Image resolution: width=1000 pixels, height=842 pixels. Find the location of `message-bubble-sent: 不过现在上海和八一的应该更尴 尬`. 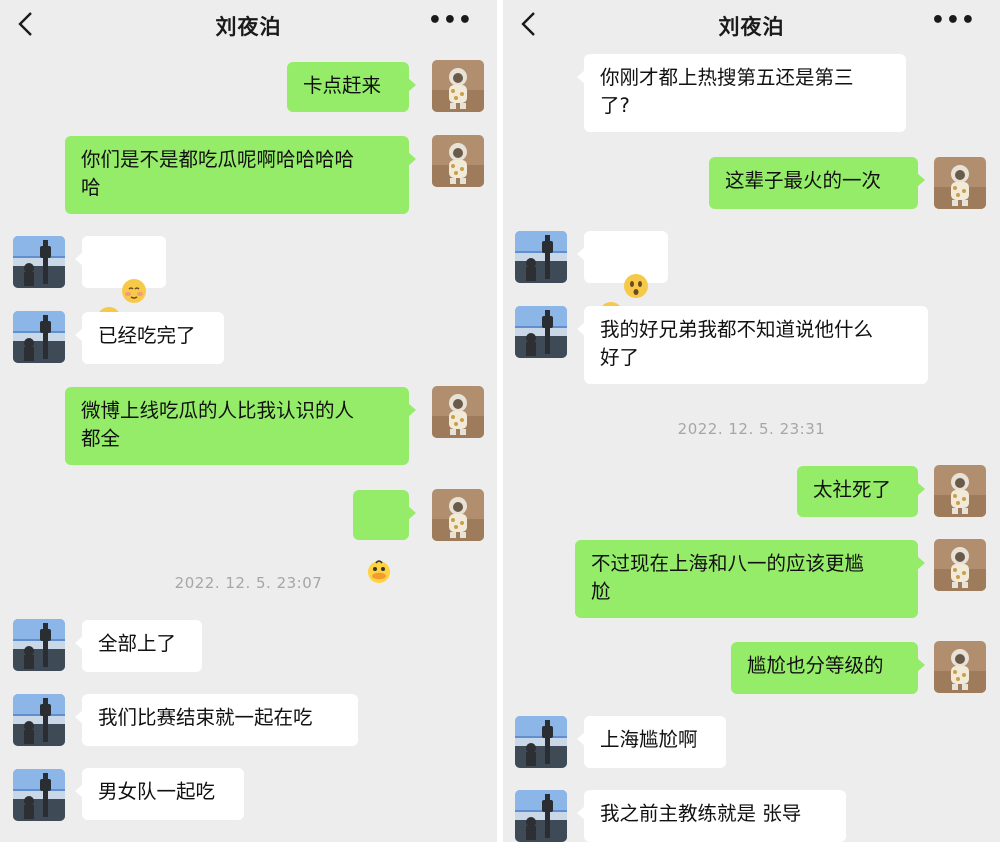

message-bubble-sent: 不过现在上海和八一的应该更尴 尬 is located at coordinates (750, 579).